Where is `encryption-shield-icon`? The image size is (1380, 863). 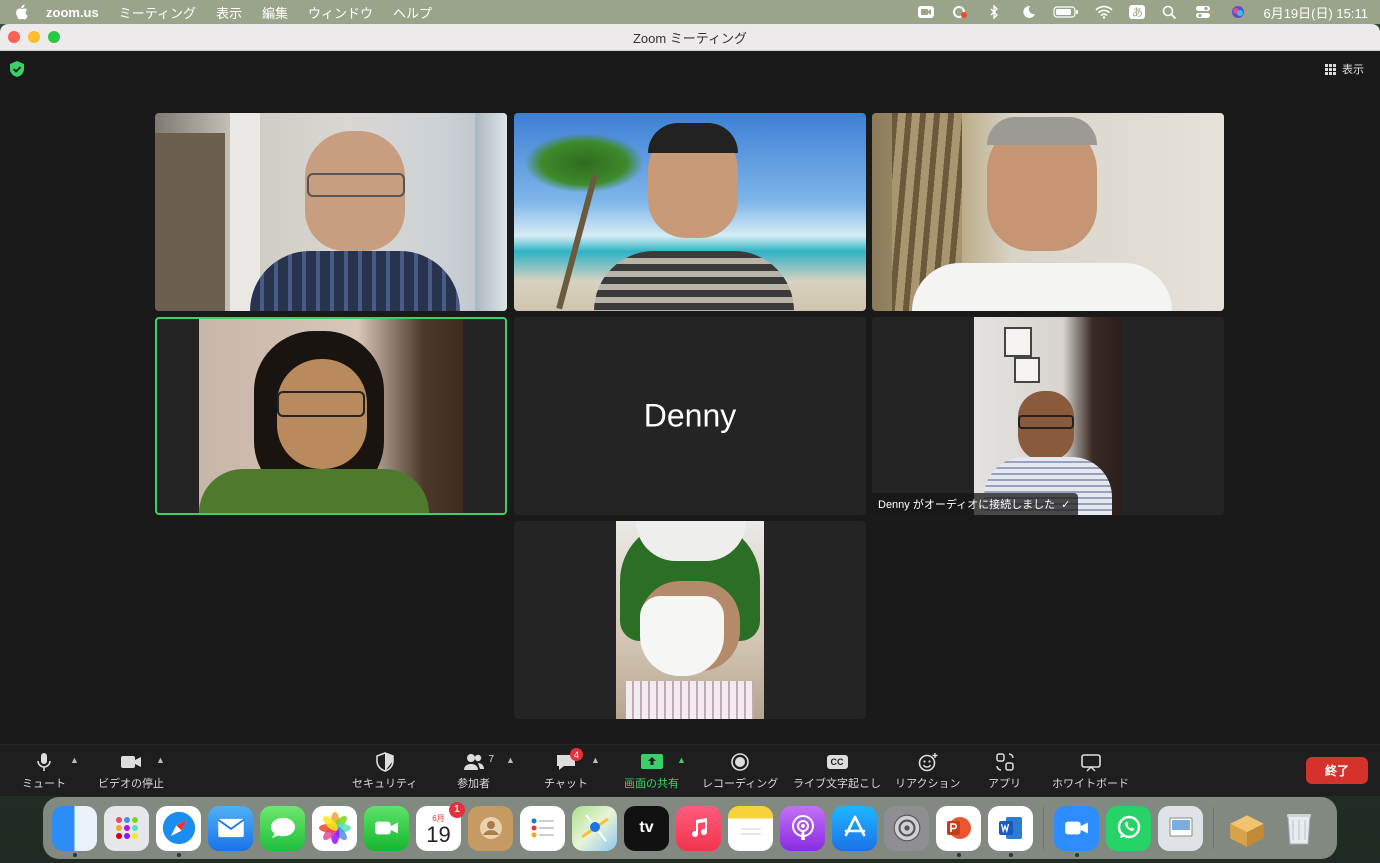 encryption-shield-icon is located at coordinates (17, 69).